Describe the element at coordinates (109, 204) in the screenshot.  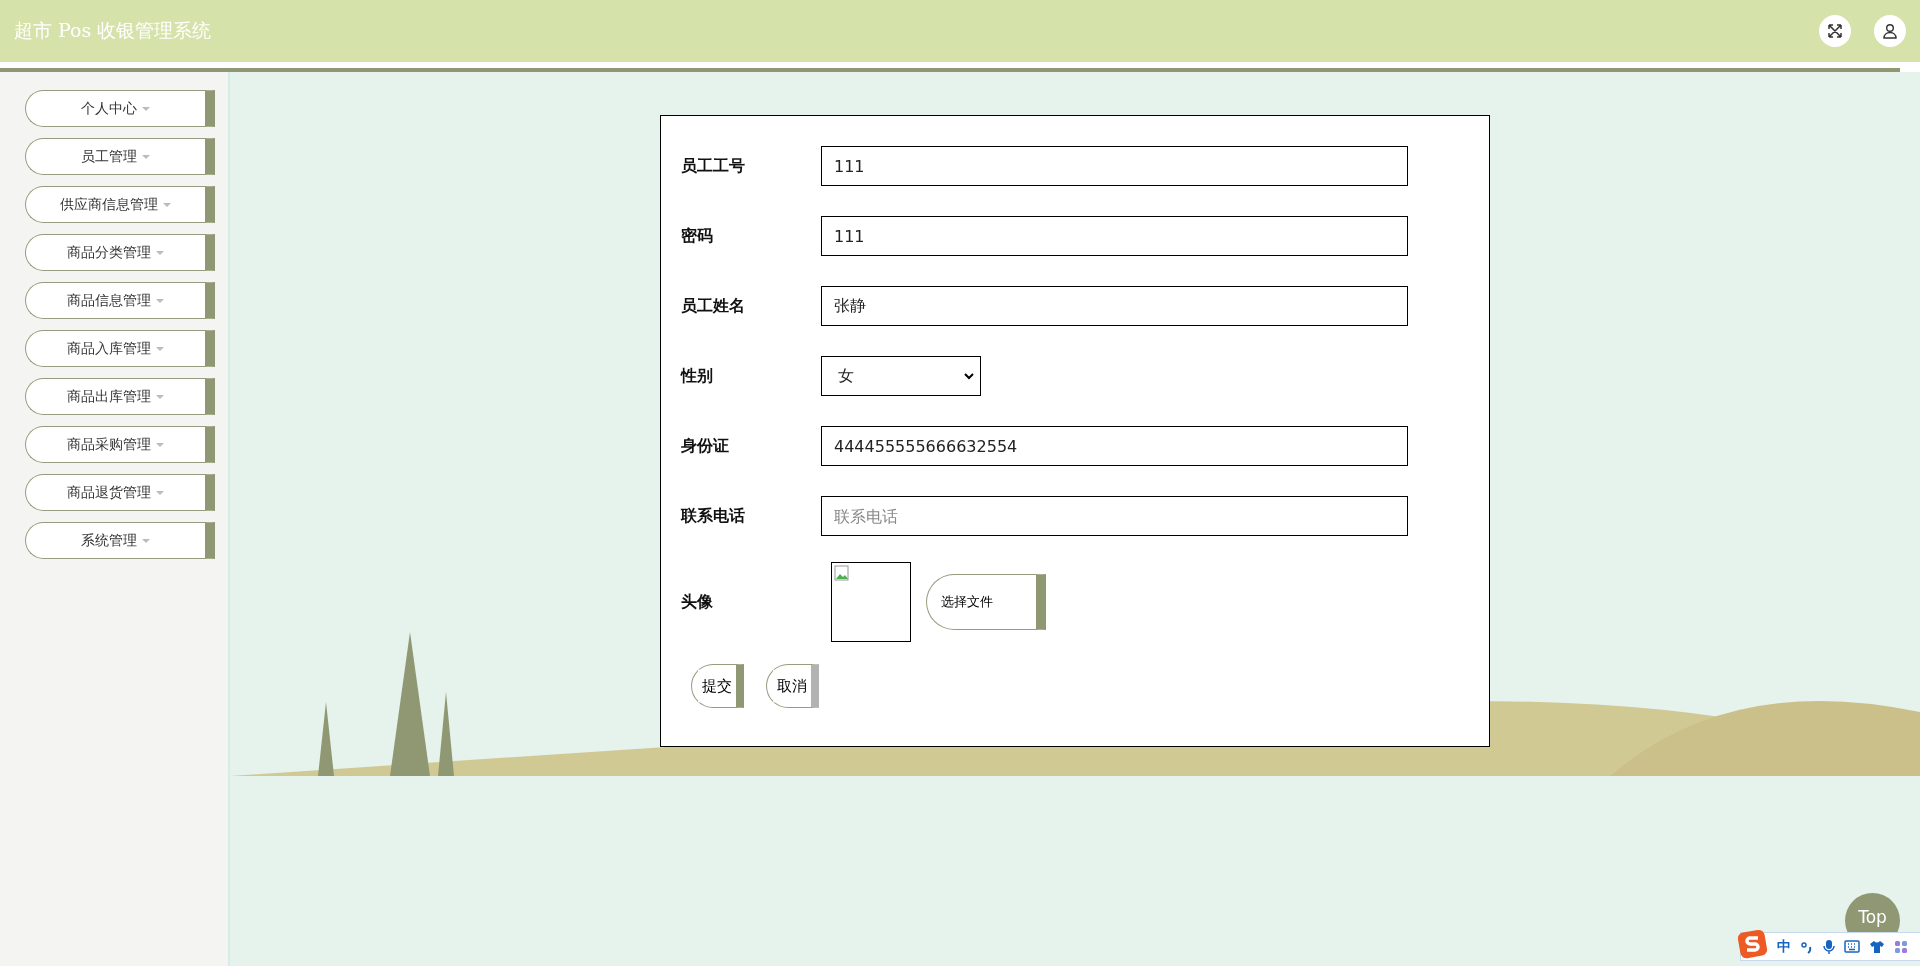
I see `sidebar-label: 供应商信息管理` at that location.